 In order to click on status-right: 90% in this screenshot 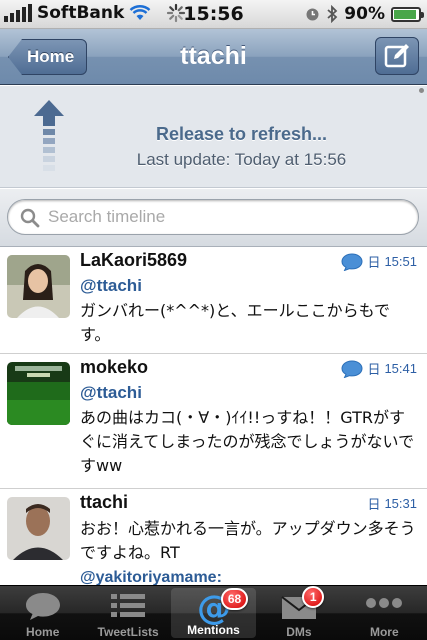, I will do `click(364, 14)`.